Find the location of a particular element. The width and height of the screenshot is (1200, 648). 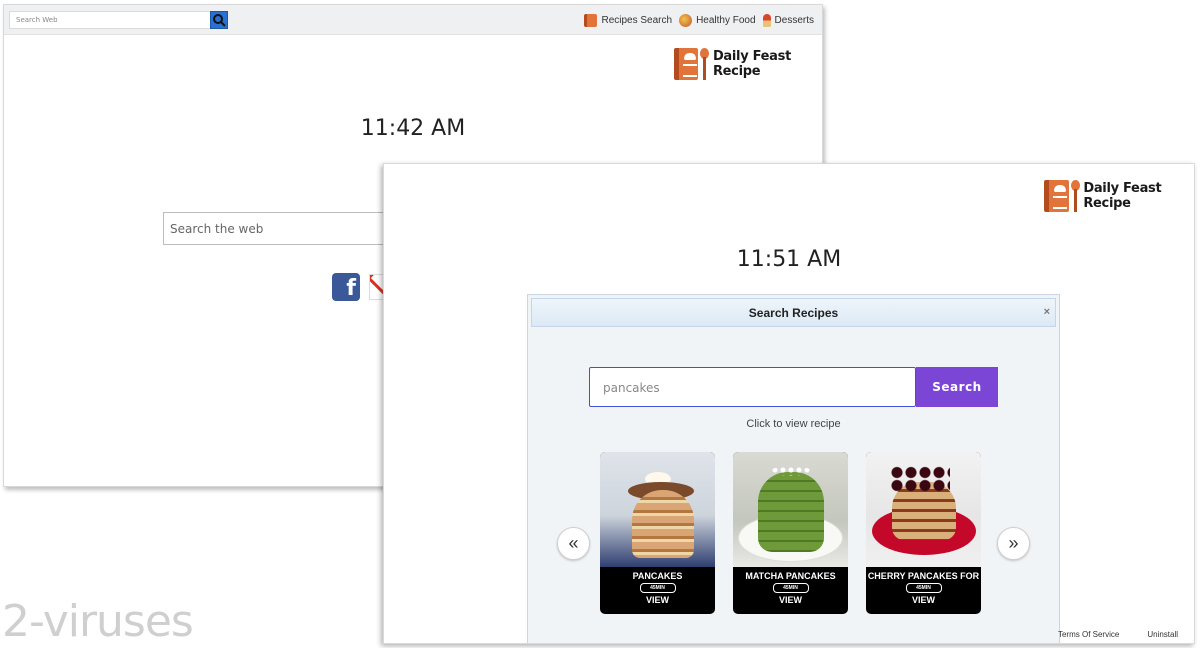

search-icon is located at coordinates (219, 20).